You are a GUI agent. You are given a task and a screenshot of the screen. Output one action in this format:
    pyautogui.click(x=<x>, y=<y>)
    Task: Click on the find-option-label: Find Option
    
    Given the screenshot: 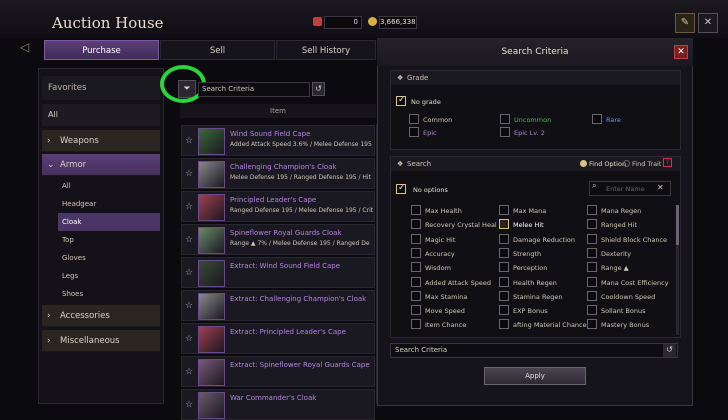 What is the action you would take?
    pyautogui.click(x=608, y=164)
    